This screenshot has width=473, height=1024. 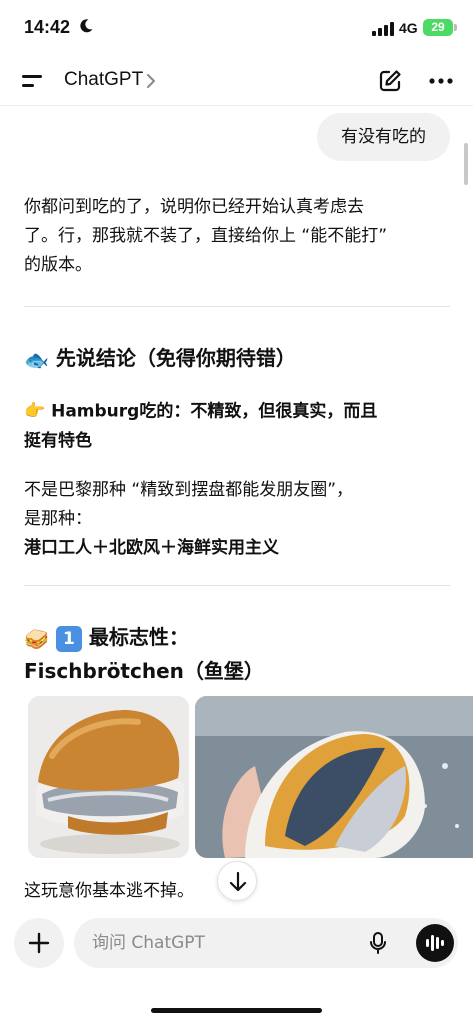 I want to click on message-composer, so click(x=266, y=943).